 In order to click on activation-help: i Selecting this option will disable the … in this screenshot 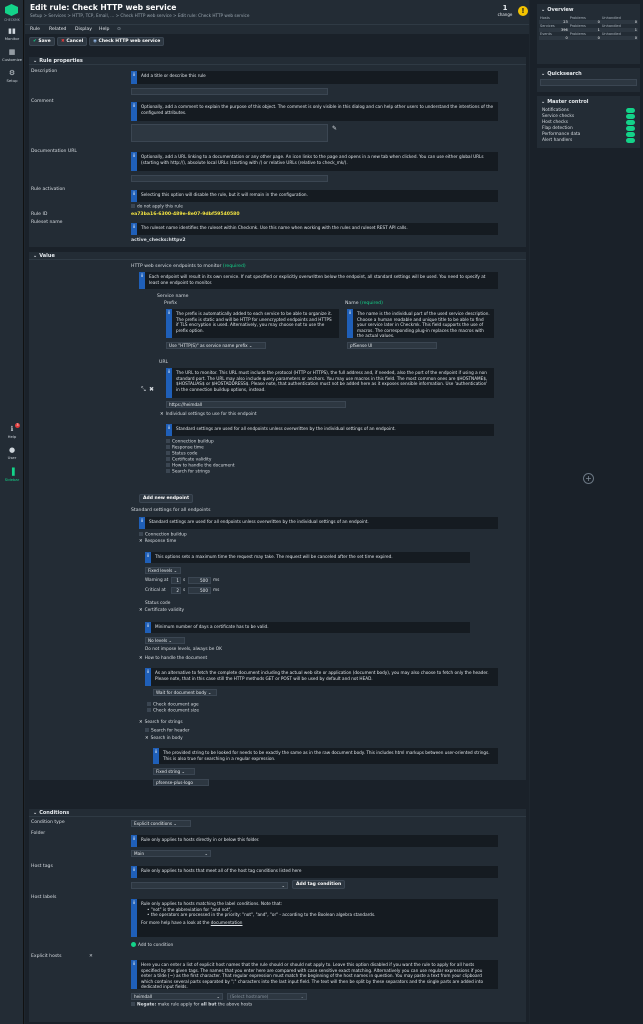, I will do `click(314, 196)`.